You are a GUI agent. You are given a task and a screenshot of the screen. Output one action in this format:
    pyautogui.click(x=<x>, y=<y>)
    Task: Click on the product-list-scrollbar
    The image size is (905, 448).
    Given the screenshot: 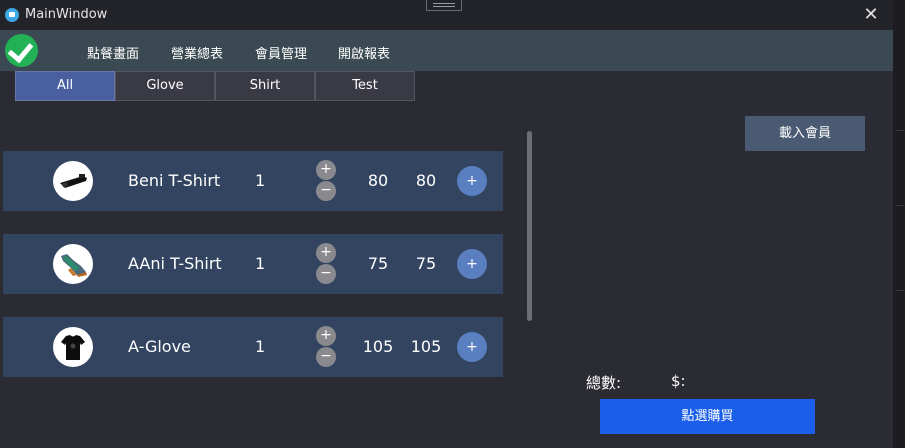 What is the action you would take?
    pyautogui.click(x=529, y=226)
    